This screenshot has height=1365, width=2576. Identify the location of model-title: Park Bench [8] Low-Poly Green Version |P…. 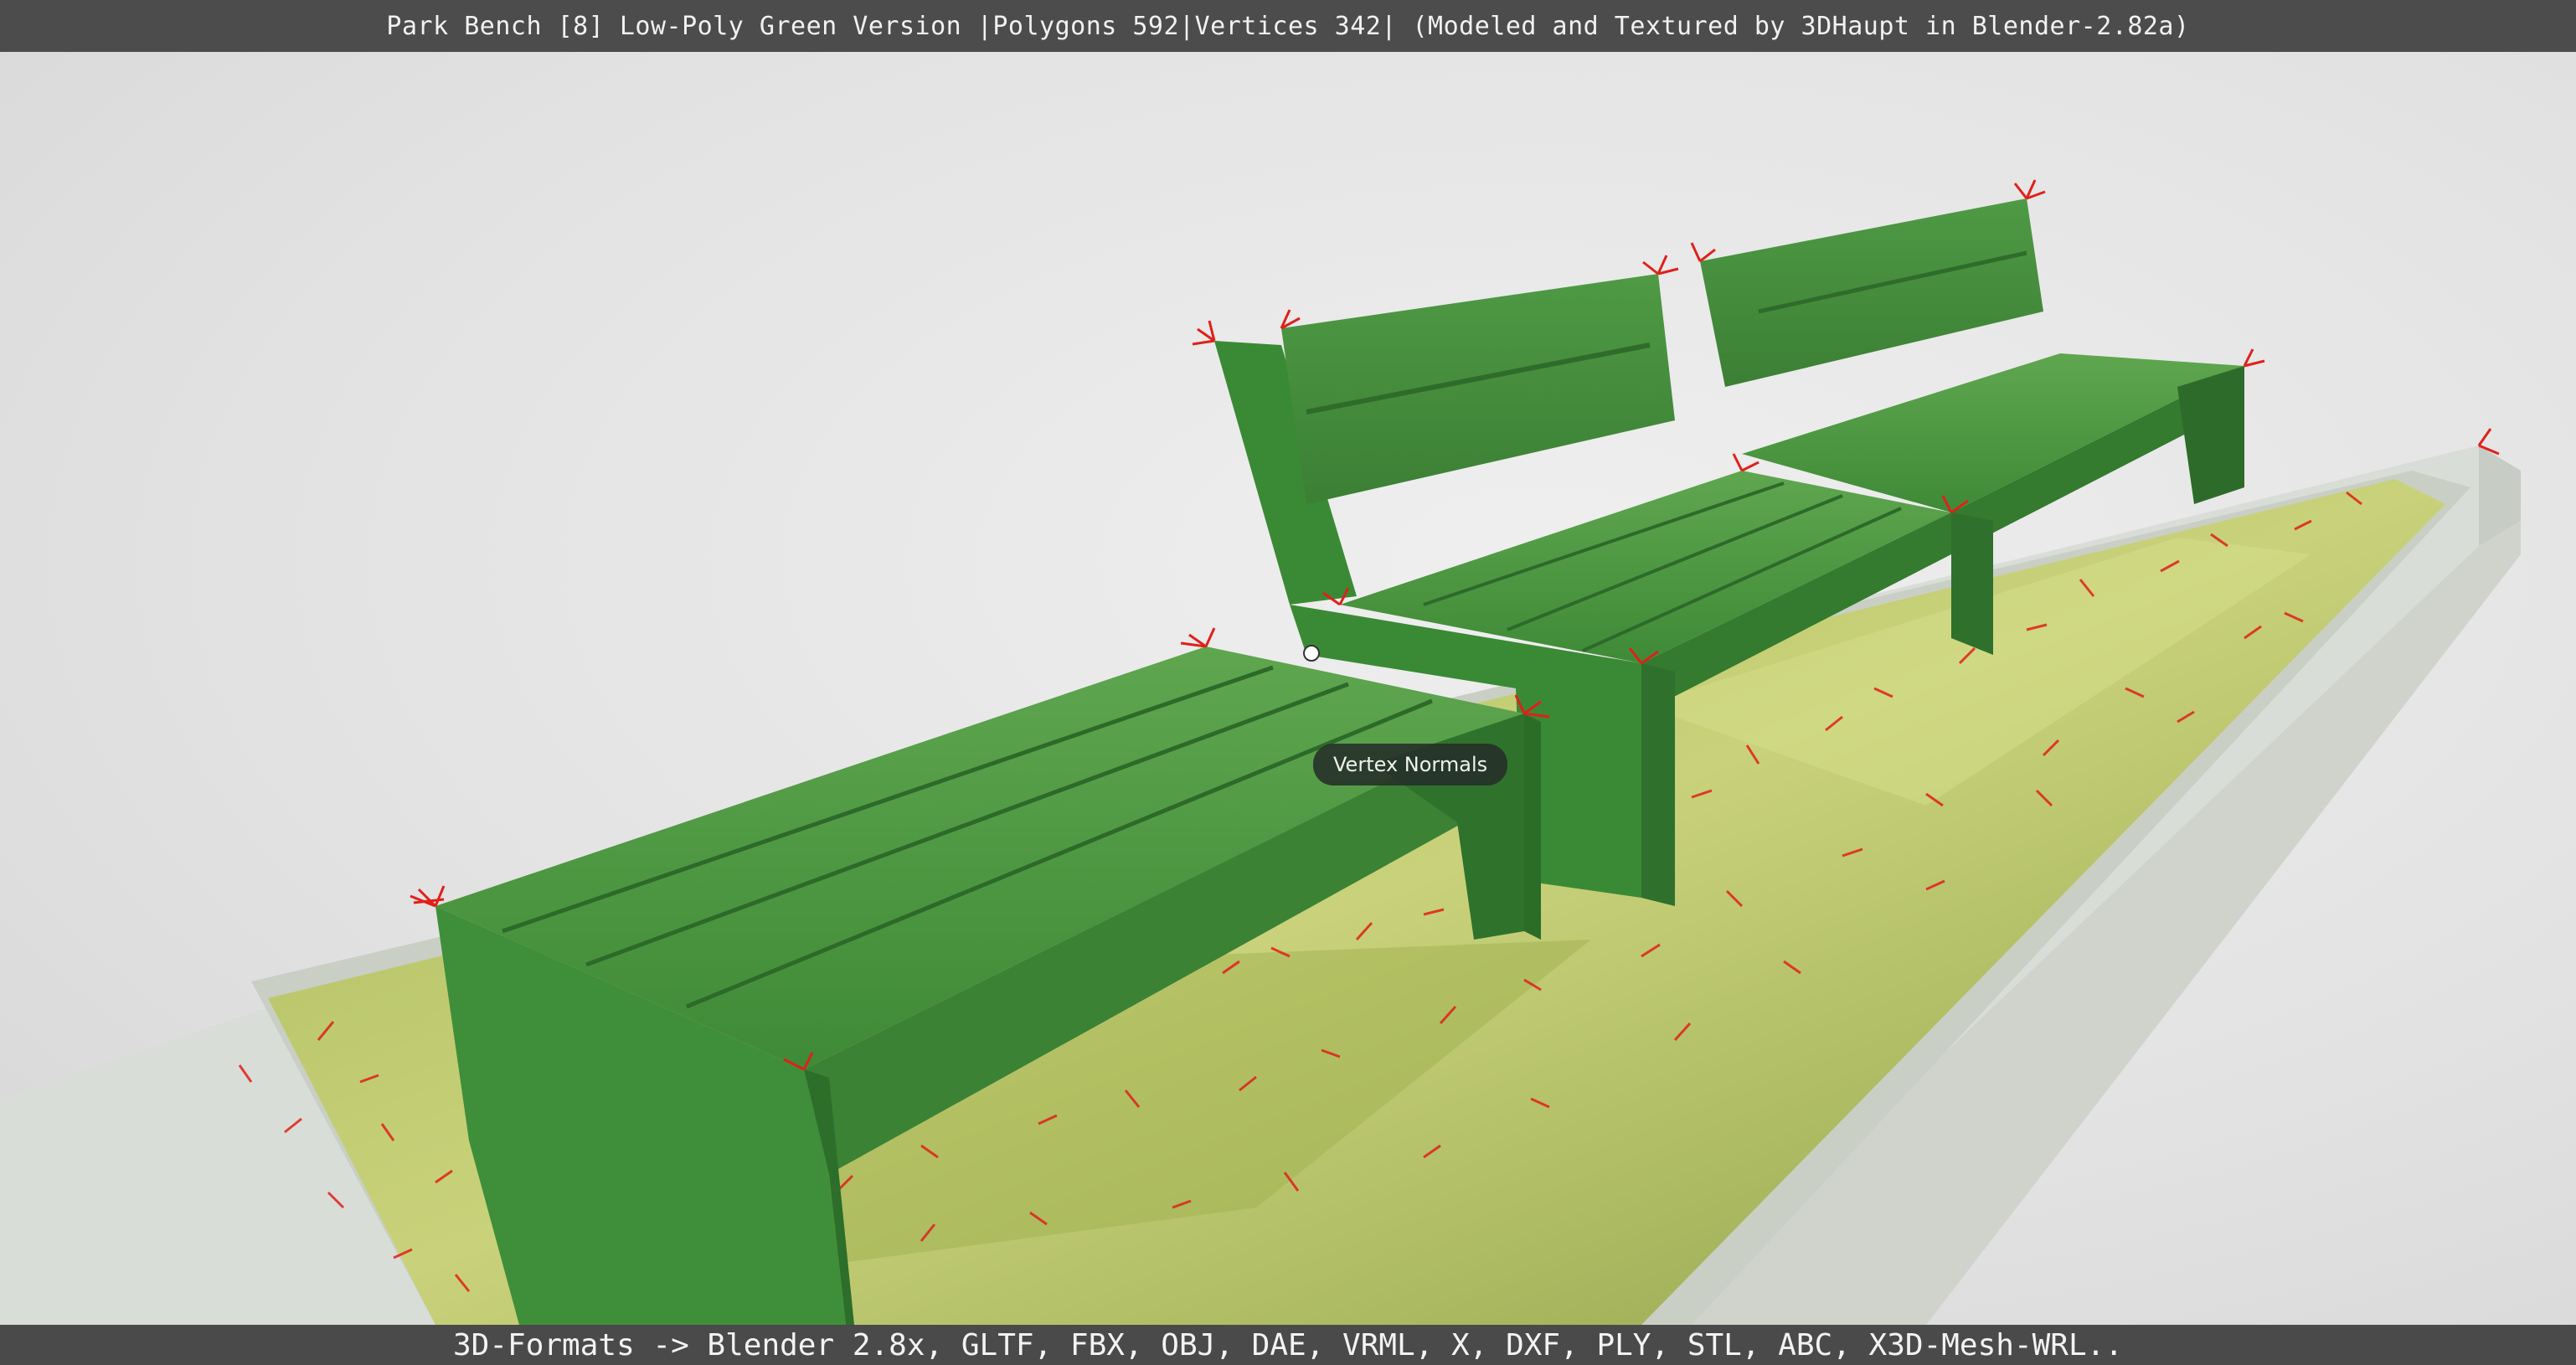
(1288, 26).